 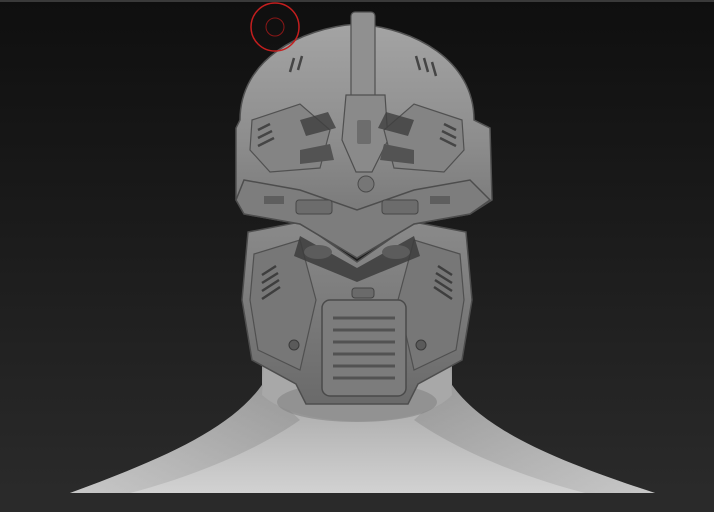 What do you see at coordinates (275, 27) in the screenshot?
I see `brush-cursor-icon` at bounding box center [275, 27].